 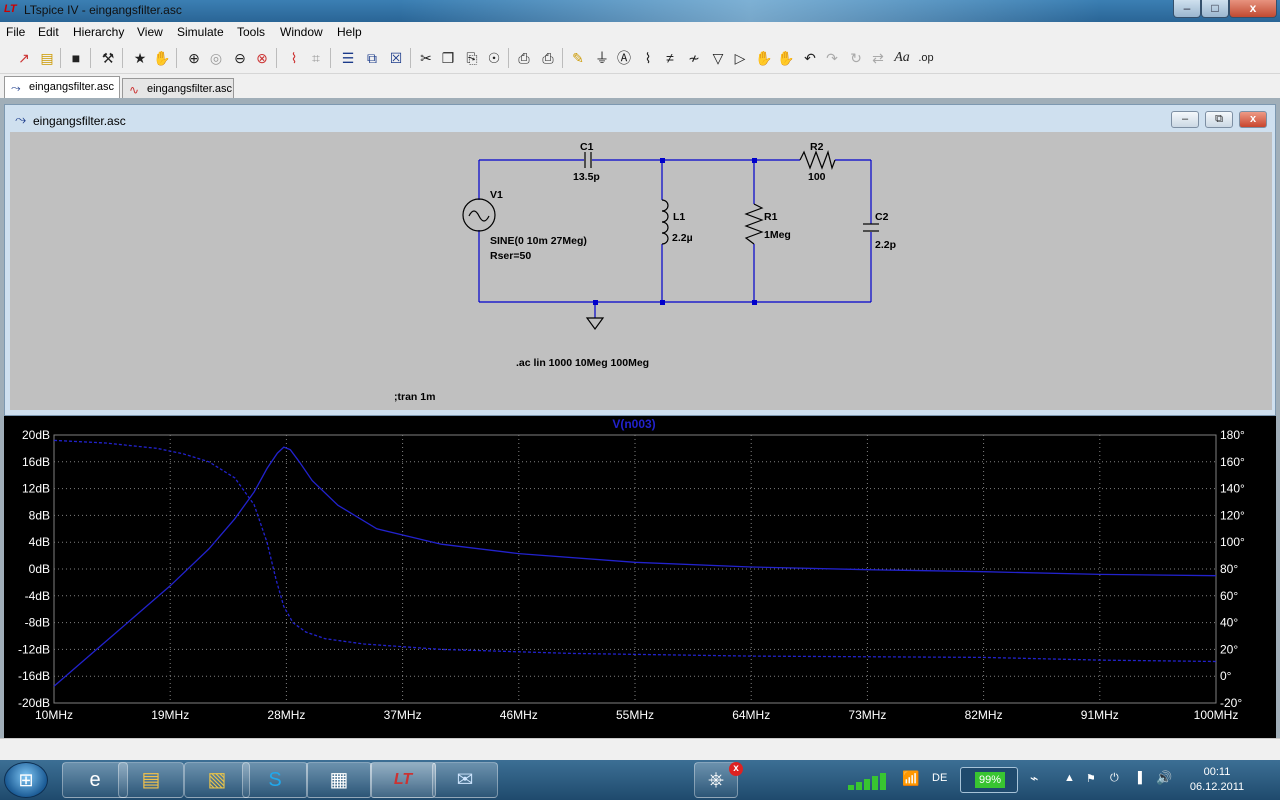 I want to click on y-tick-label-left: -16dB, so click(x=34, y=676).